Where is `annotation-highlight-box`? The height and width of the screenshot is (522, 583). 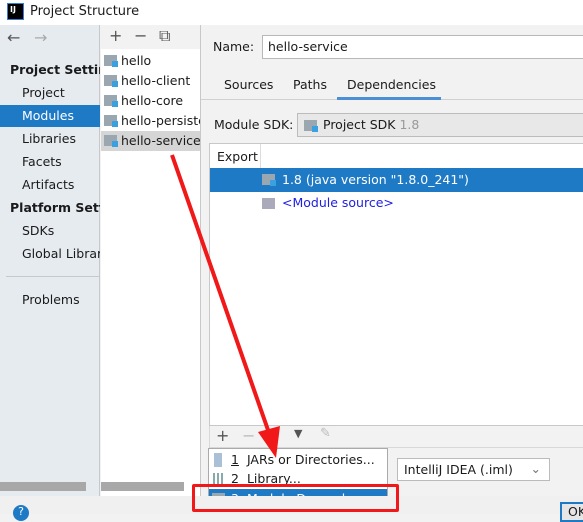 annotation-highlight-box is located at coordinates (295, 498).